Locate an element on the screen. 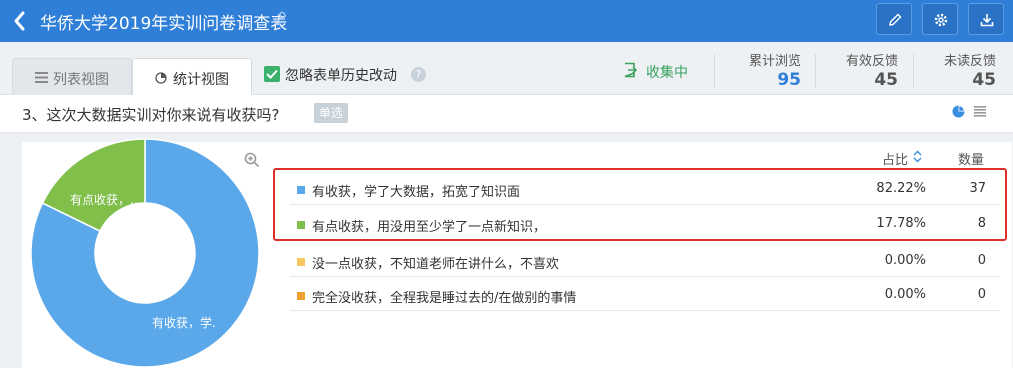 The width and height of the screenshot is (1013, 368). checkmark-icon is located at coordinates (272, 74).